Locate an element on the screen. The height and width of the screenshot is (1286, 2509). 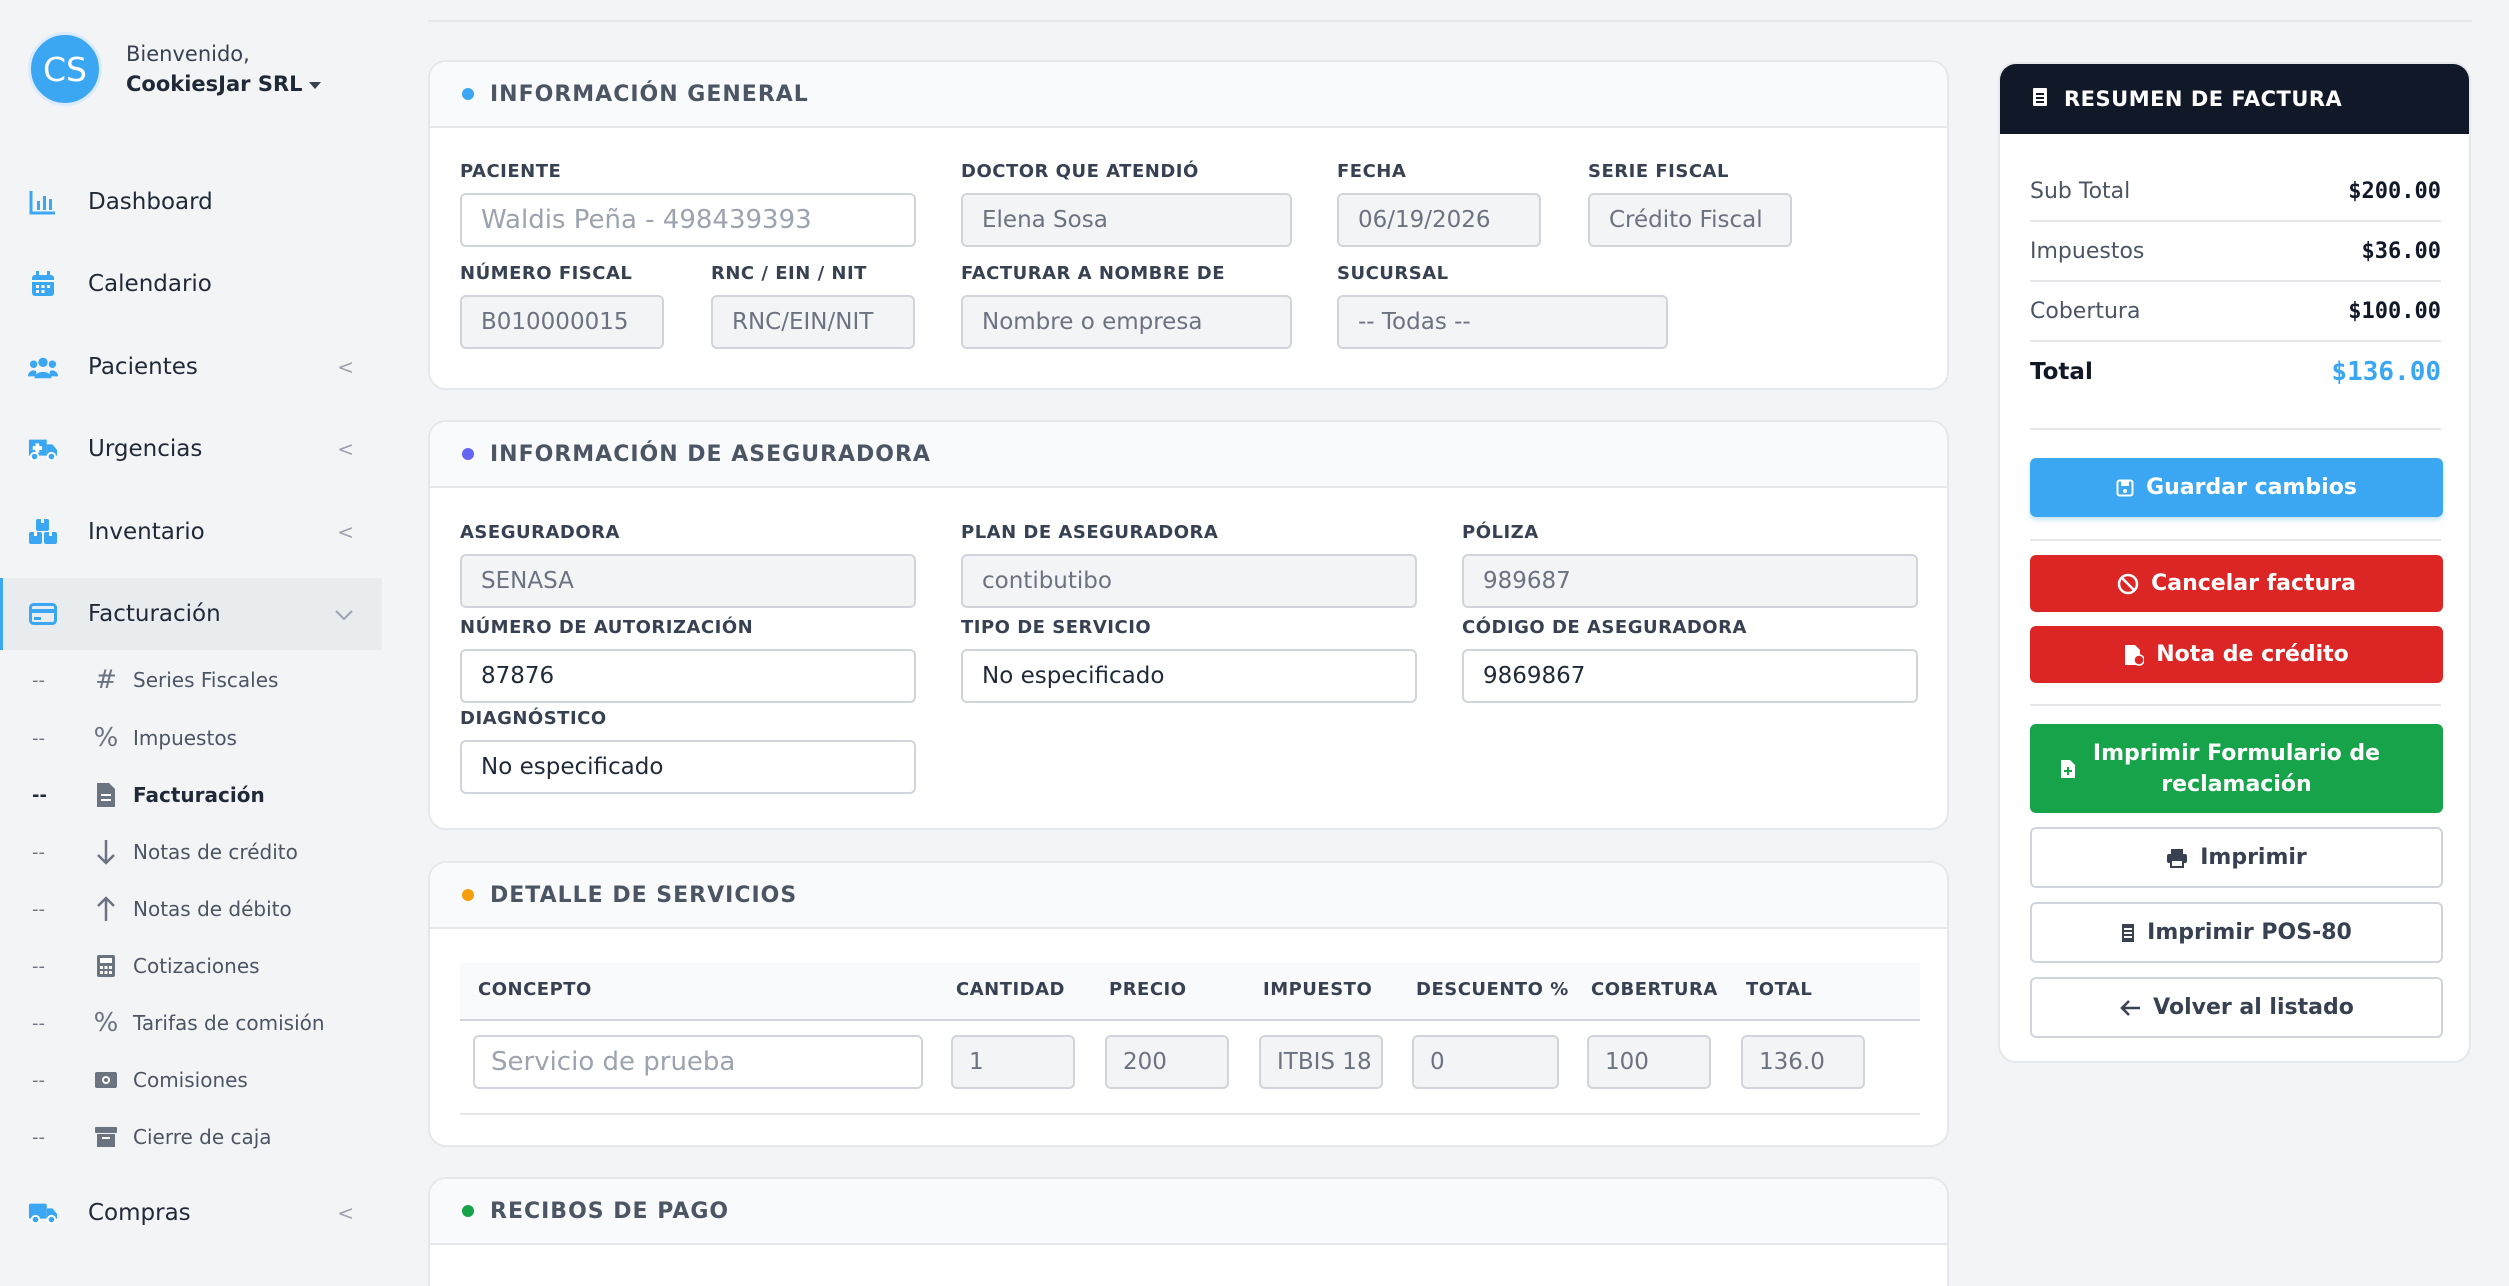
numero-fiscal-input: B010000015 is located at coordinates (562, 322).